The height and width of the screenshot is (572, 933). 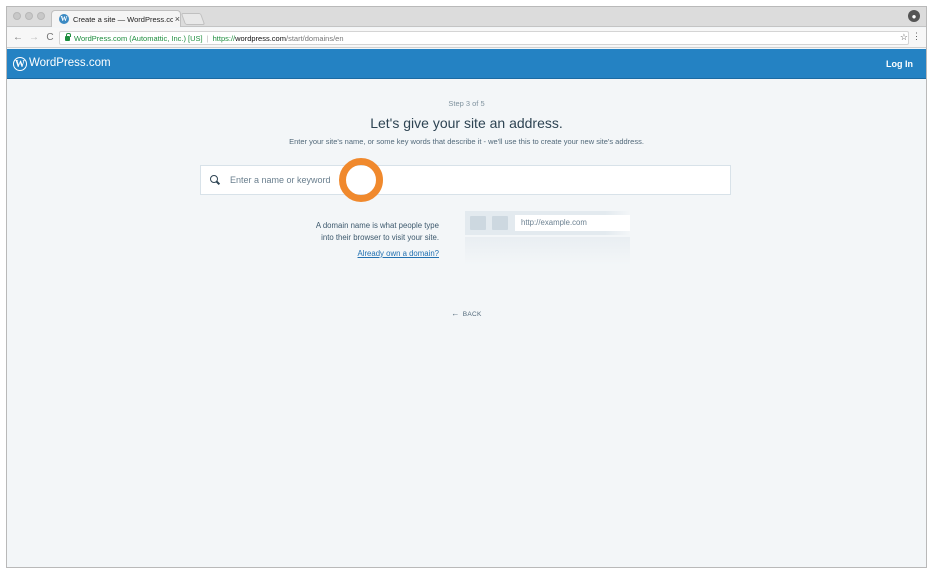 What do you see at coordinates (472, 314) in the screenshot?
I see `back-label: BACK` at bounding box center [472, 314].